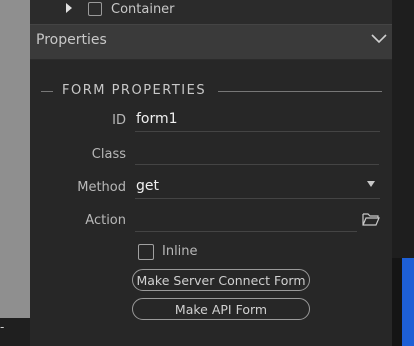 The width and height of the screenshot is (414, 346). Describe the element at coordinates (211, 11) in the screenshot. I see `tree-row-container` at that location.